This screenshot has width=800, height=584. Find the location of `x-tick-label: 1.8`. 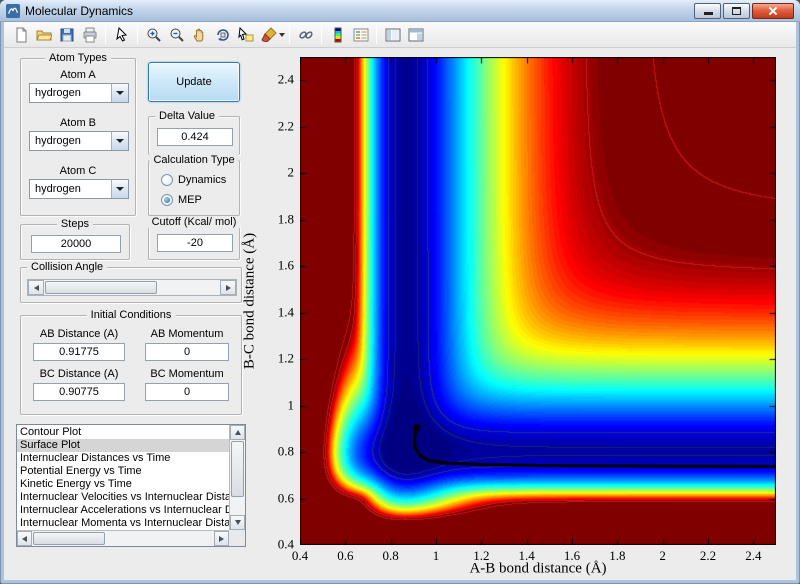

x-tick-label: 1.8 is located at coordinates (617, 555).